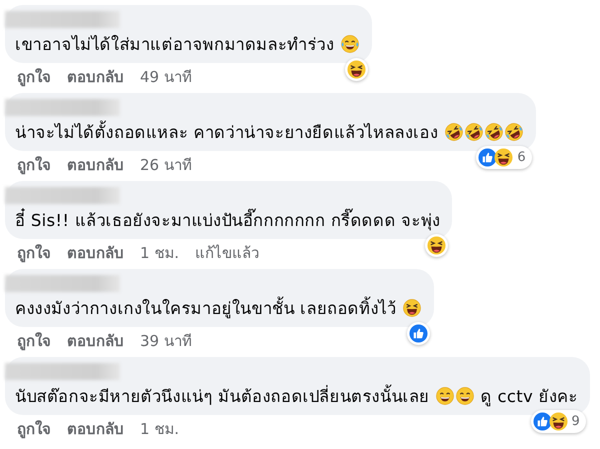  Describe the element at coordinates (575, 421) in the screenshot. I see `reaction-count: 9` at that location.